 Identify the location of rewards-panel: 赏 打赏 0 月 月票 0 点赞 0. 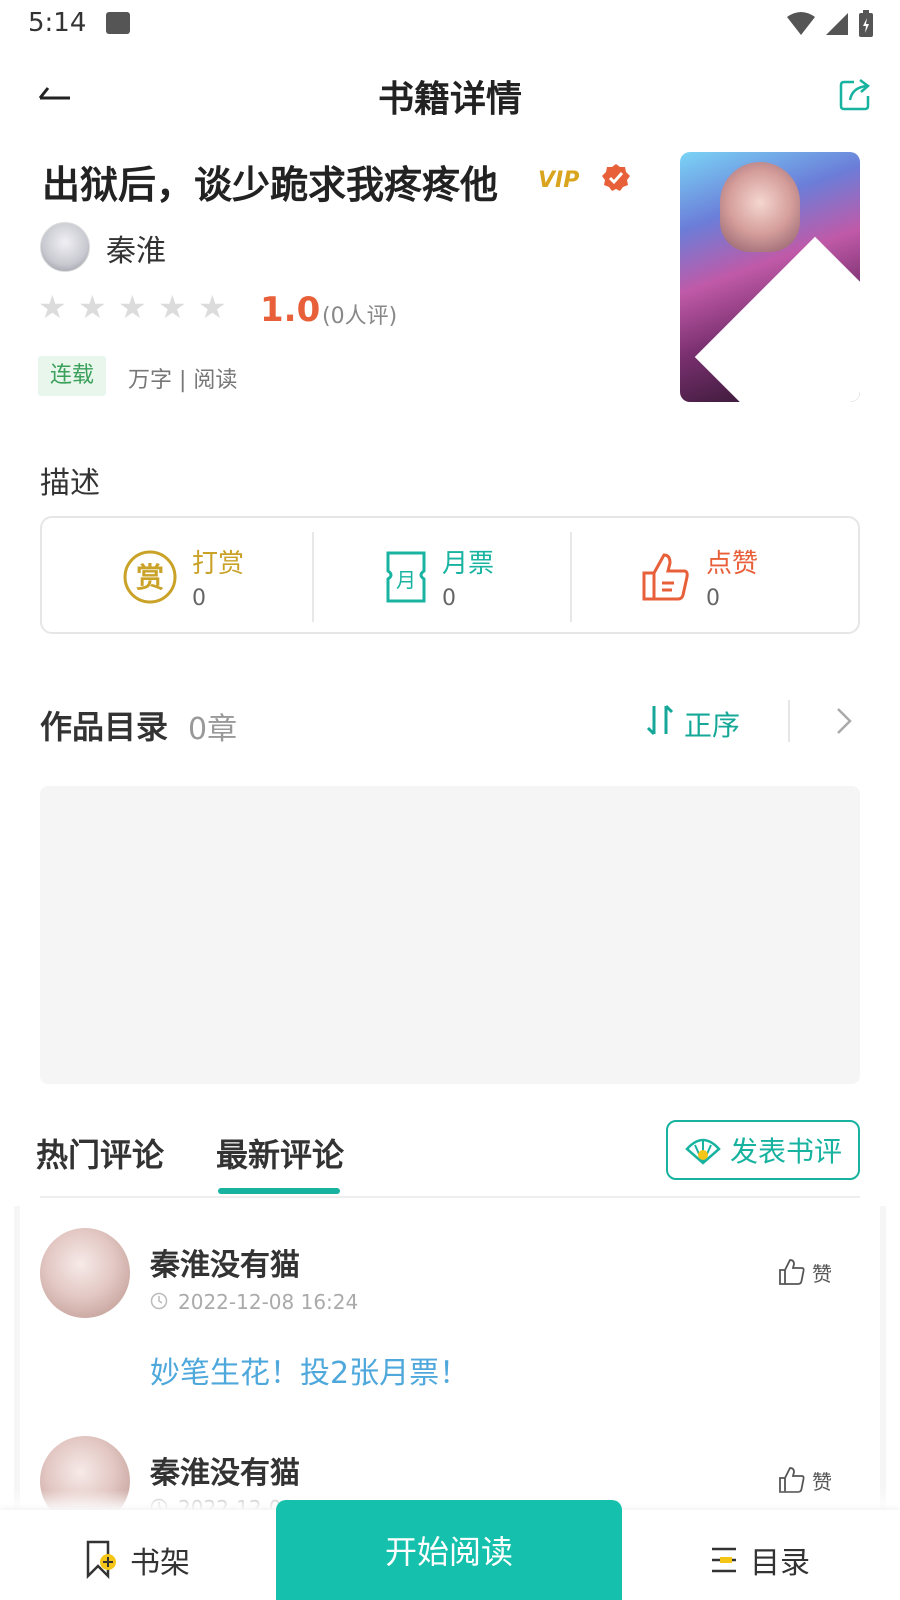
(450, 575).